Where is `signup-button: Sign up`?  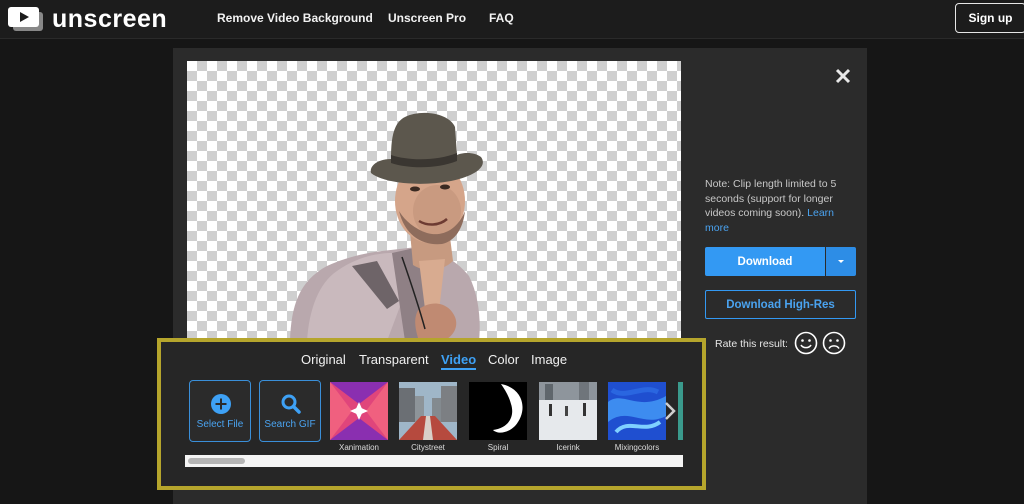 signup-button: Sign up is located at coordinates (989, 18).